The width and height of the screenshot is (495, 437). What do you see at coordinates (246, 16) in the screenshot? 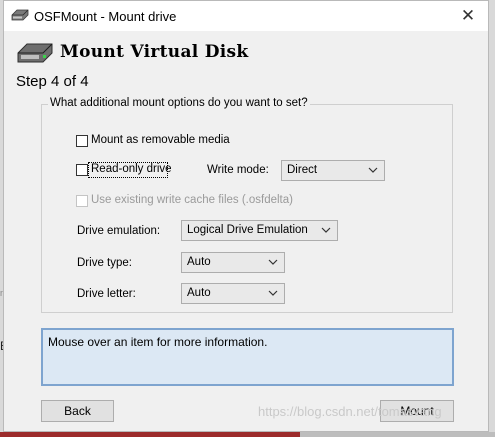
I see `title-bar: OSFMount - Mount drive ✕` at bounding box center [246, 16].